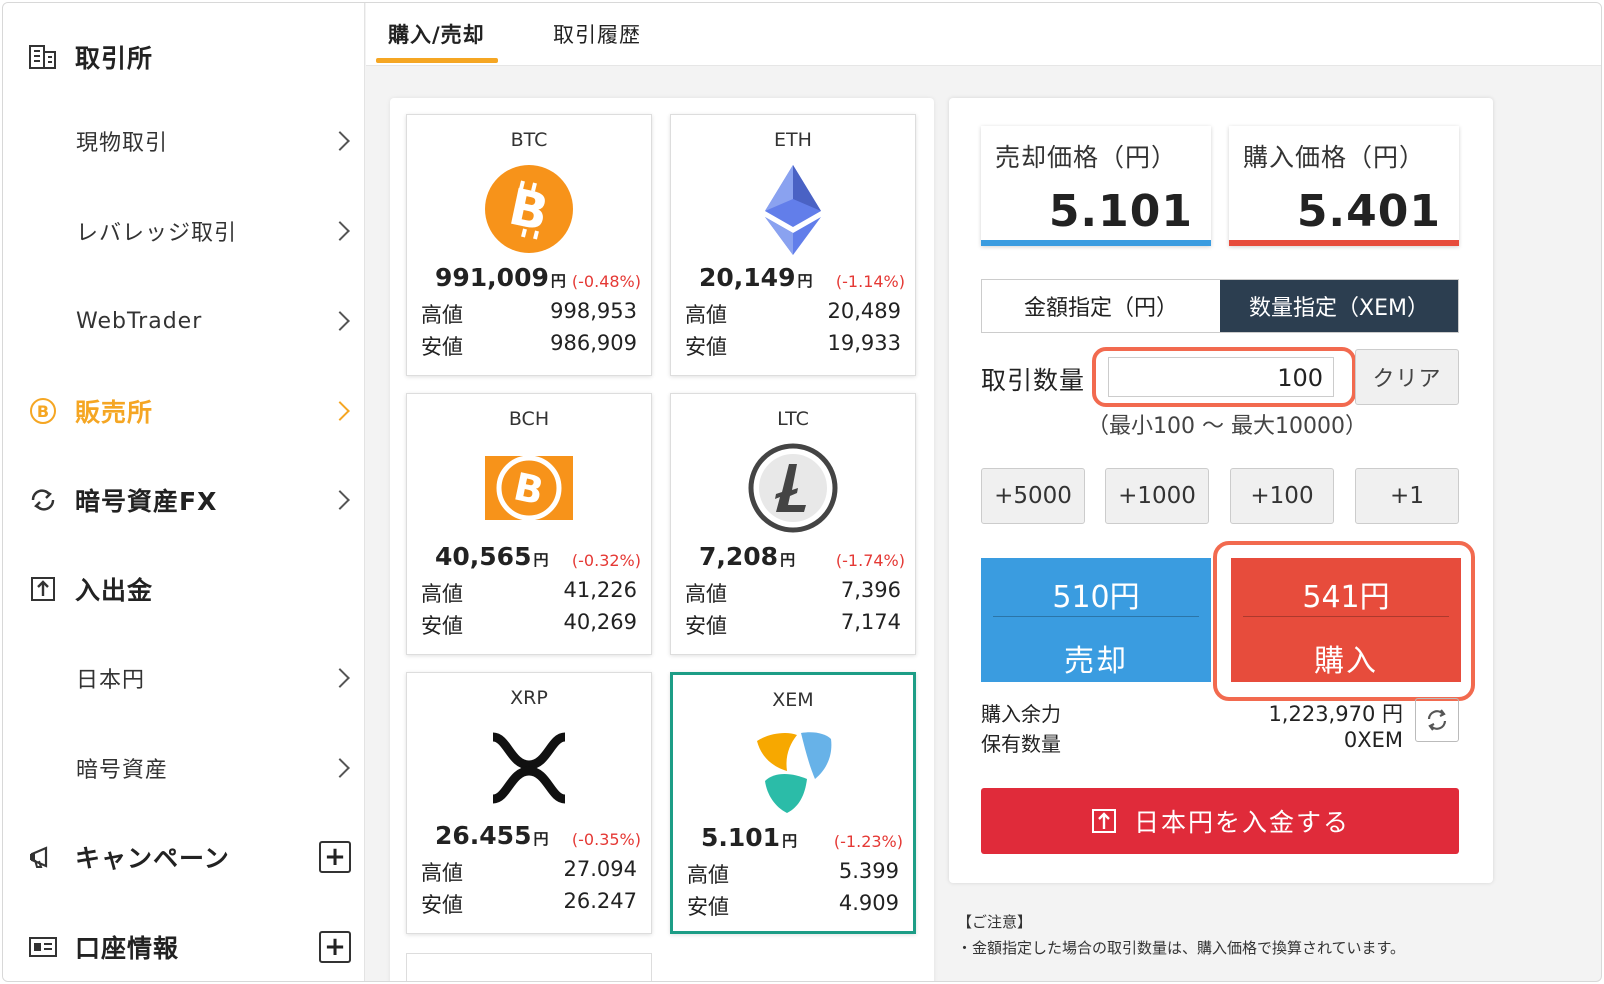 This screenshot has width=1604, height=984. What do you see at coordinates (606, 560) in the screenshot?
I see `coin-change: (-0.32%)` at bounding box center [606, 560].